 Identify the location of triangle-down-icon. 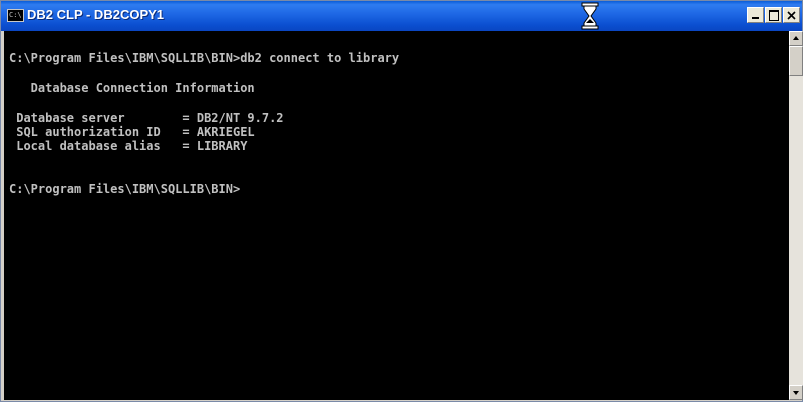
(796, 393).